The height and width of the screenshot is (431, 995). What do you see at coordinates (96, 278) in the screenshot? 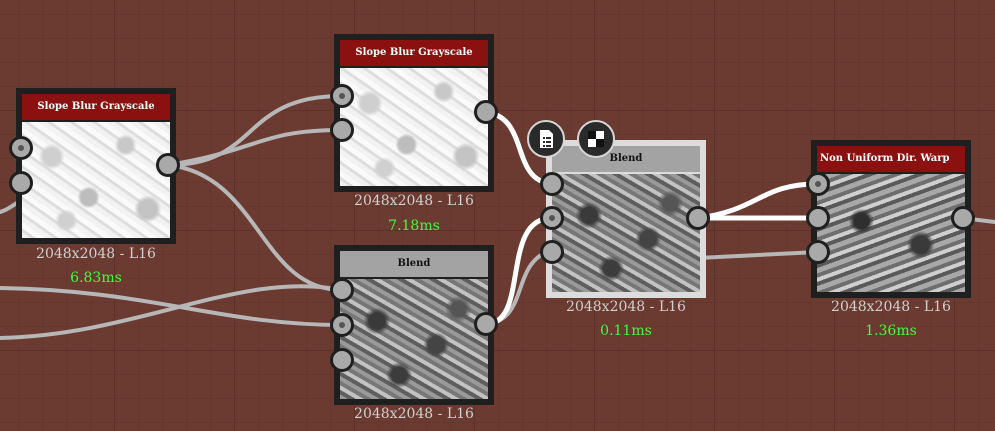
I see `node-time: 6.83ms` at bounding box center [96, 278].